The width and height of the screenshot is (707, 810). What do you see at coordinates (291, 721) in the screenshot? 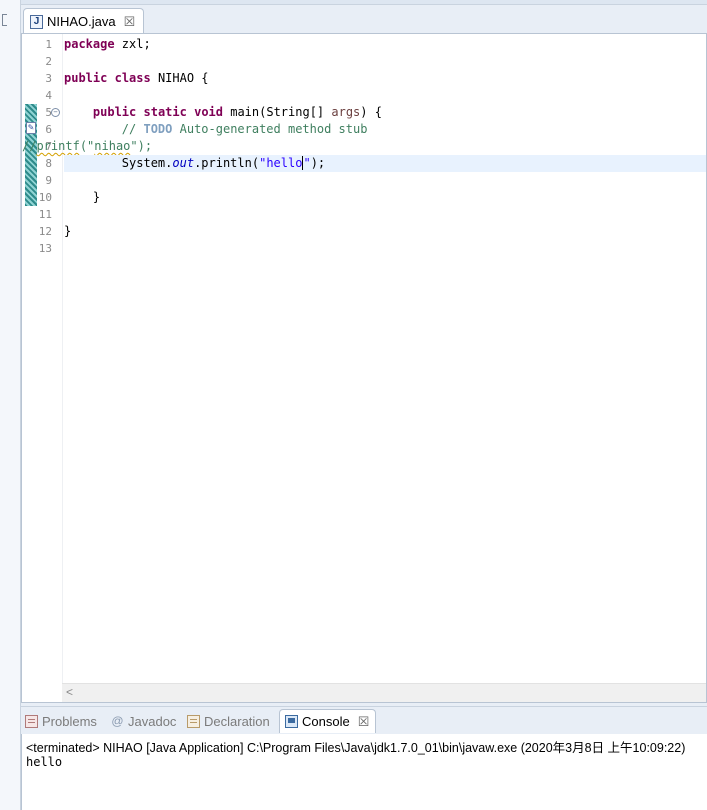
I see `console-icon` at bounding box center [291, 721].